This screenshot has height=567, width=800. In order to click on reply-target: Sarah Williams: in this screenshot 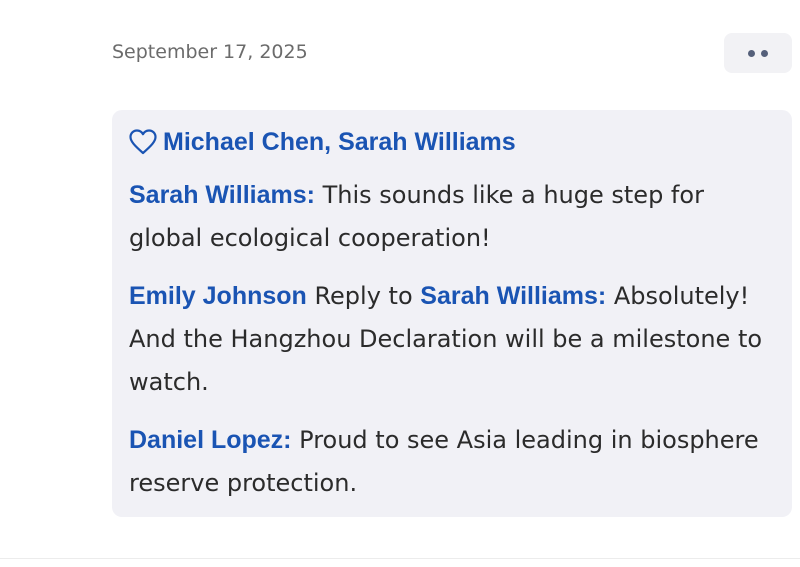, I will do `click(513, 296)`.